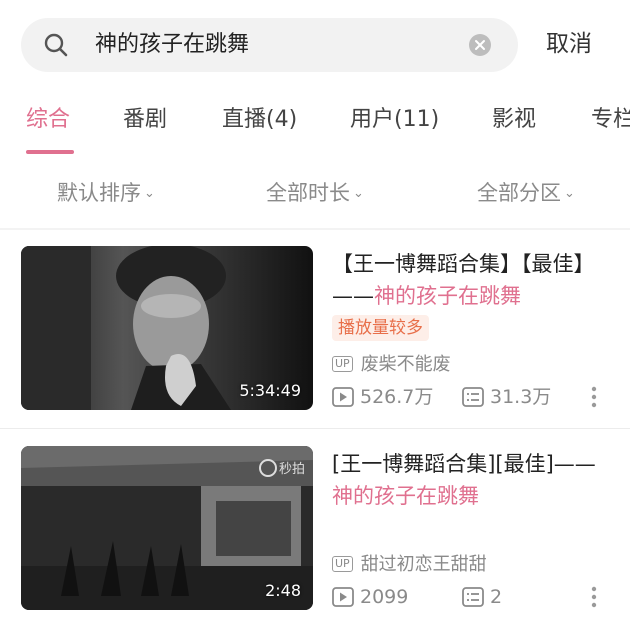 Image resolution: width=630 pixels, height=630 pixels. I want to click on tab-users: 用户(11), so click(394, 120).